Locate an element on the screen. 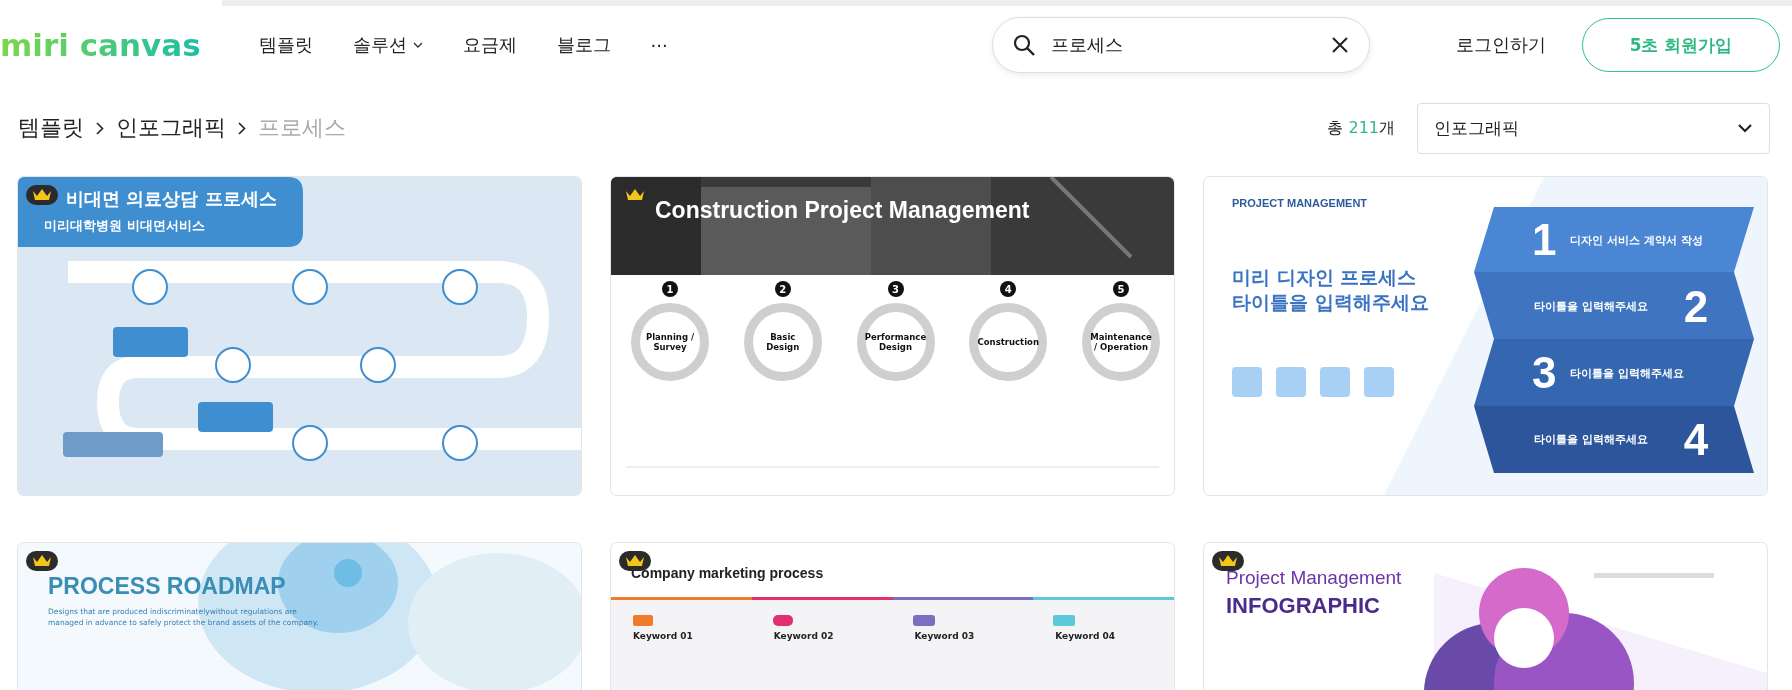  card-eyebrow: PROJECT MANAGEMENT is located at coordinates (1300, 203).